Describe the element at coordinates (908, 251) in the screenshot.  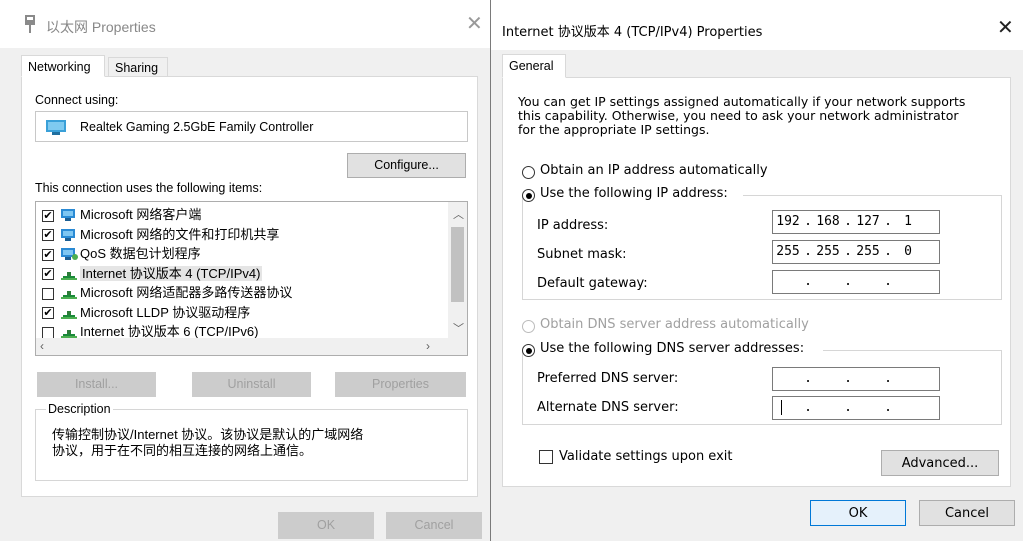
I see `mask-octet-4: 0` at that location.